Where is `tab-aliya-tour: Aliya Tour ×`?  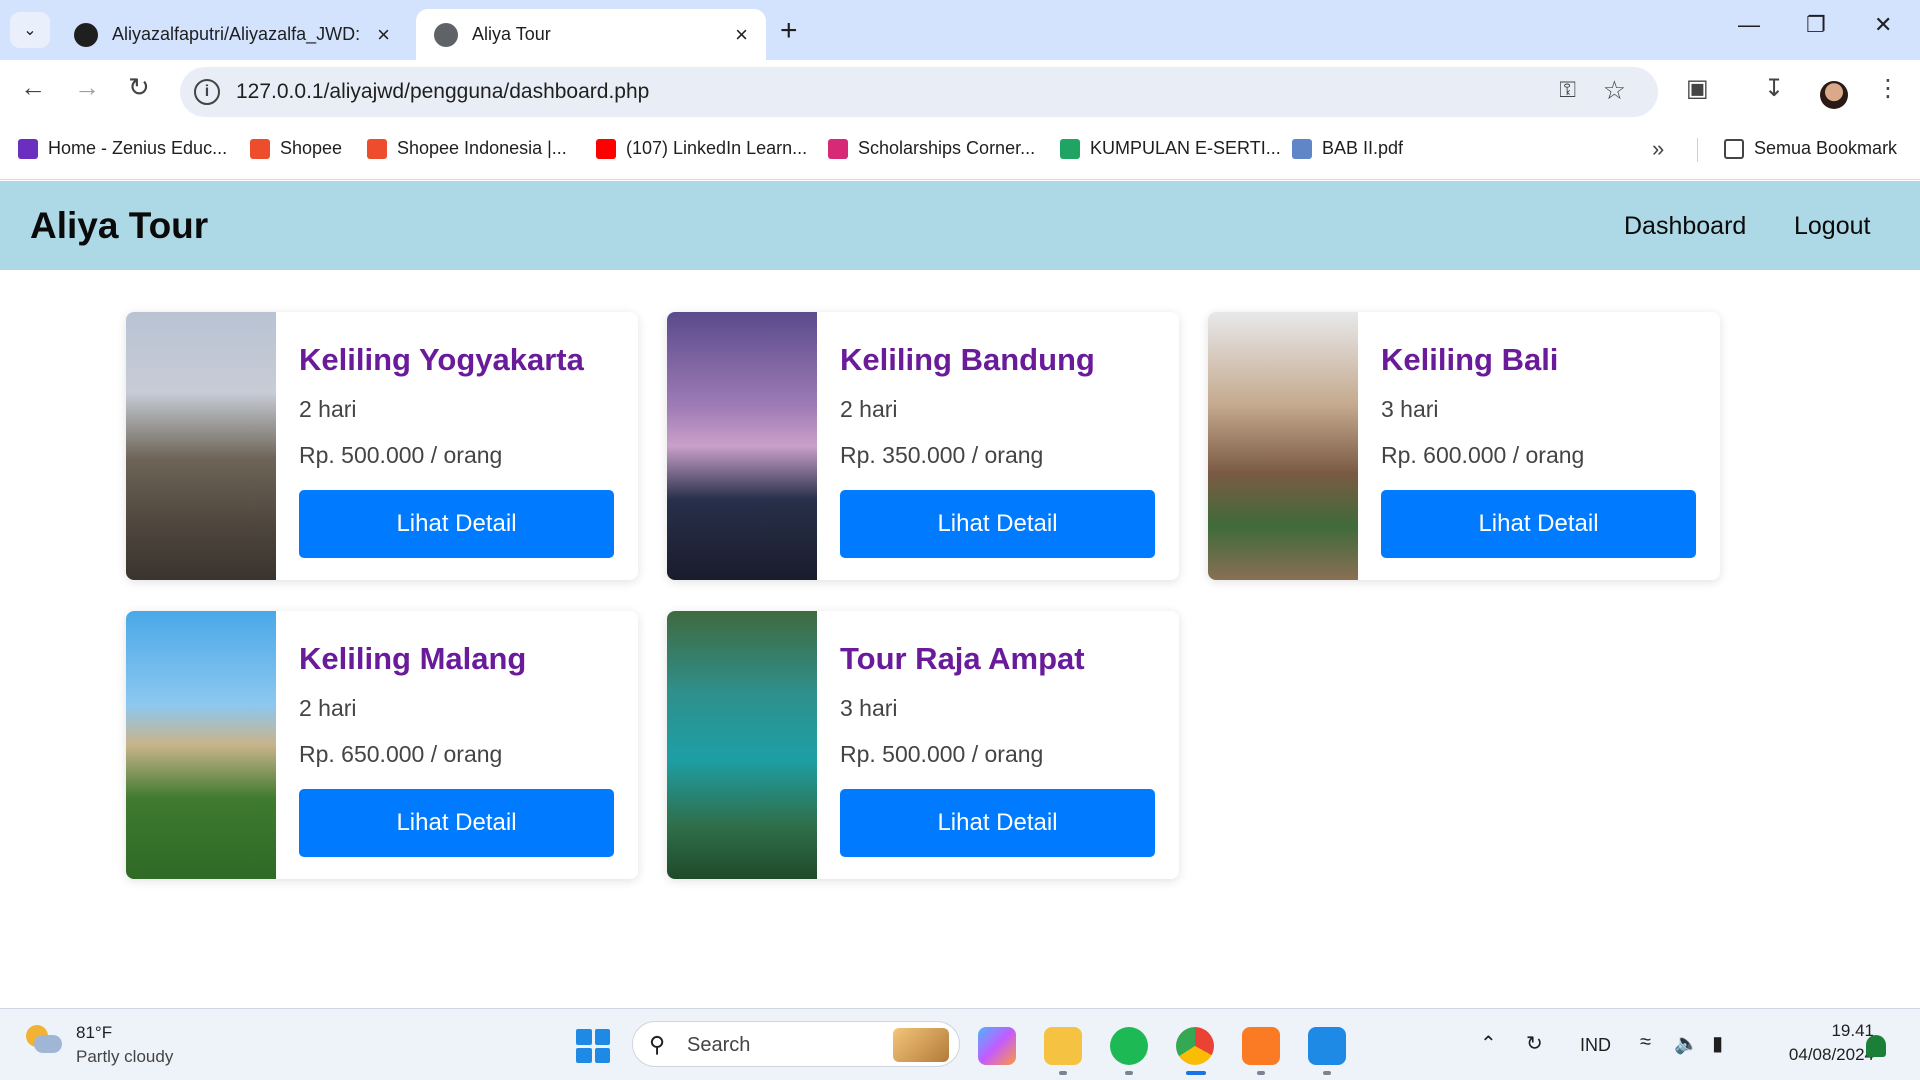 tab-aliya-tour: Aliya Tour × is located at coordinates (591, 34).